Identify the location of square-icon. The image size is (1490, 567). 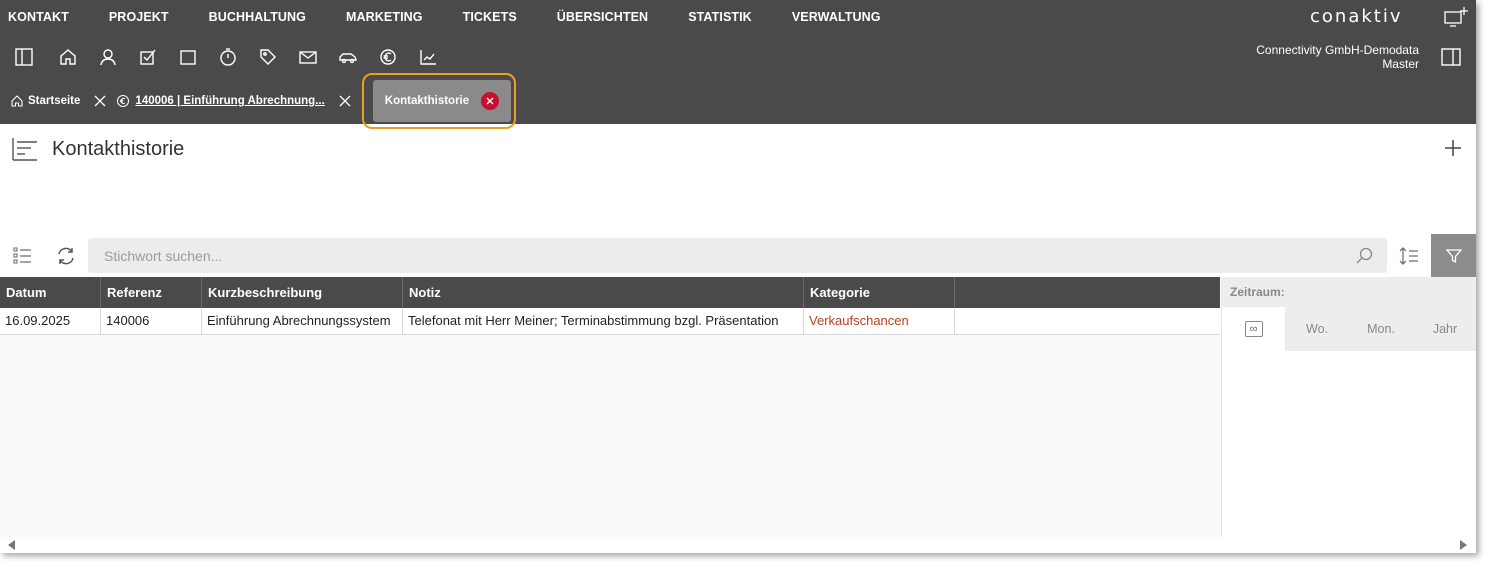
(188, 57).